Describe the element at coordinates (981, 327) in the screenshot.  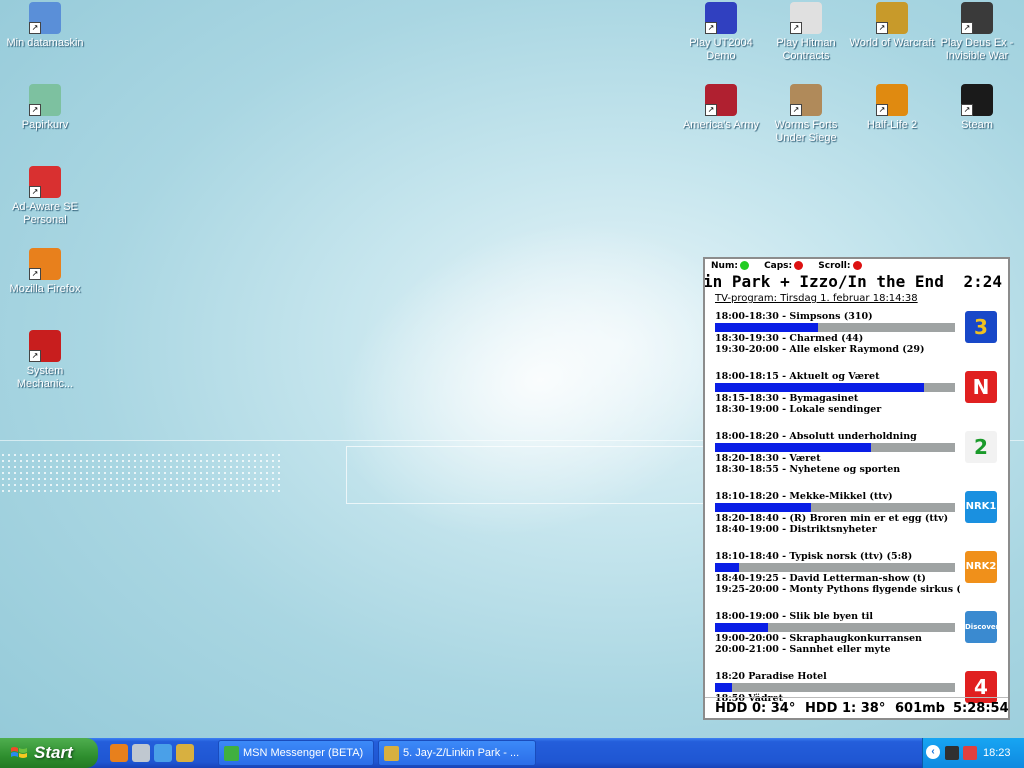
I see `tv3-logo-icon: 3` at that location.